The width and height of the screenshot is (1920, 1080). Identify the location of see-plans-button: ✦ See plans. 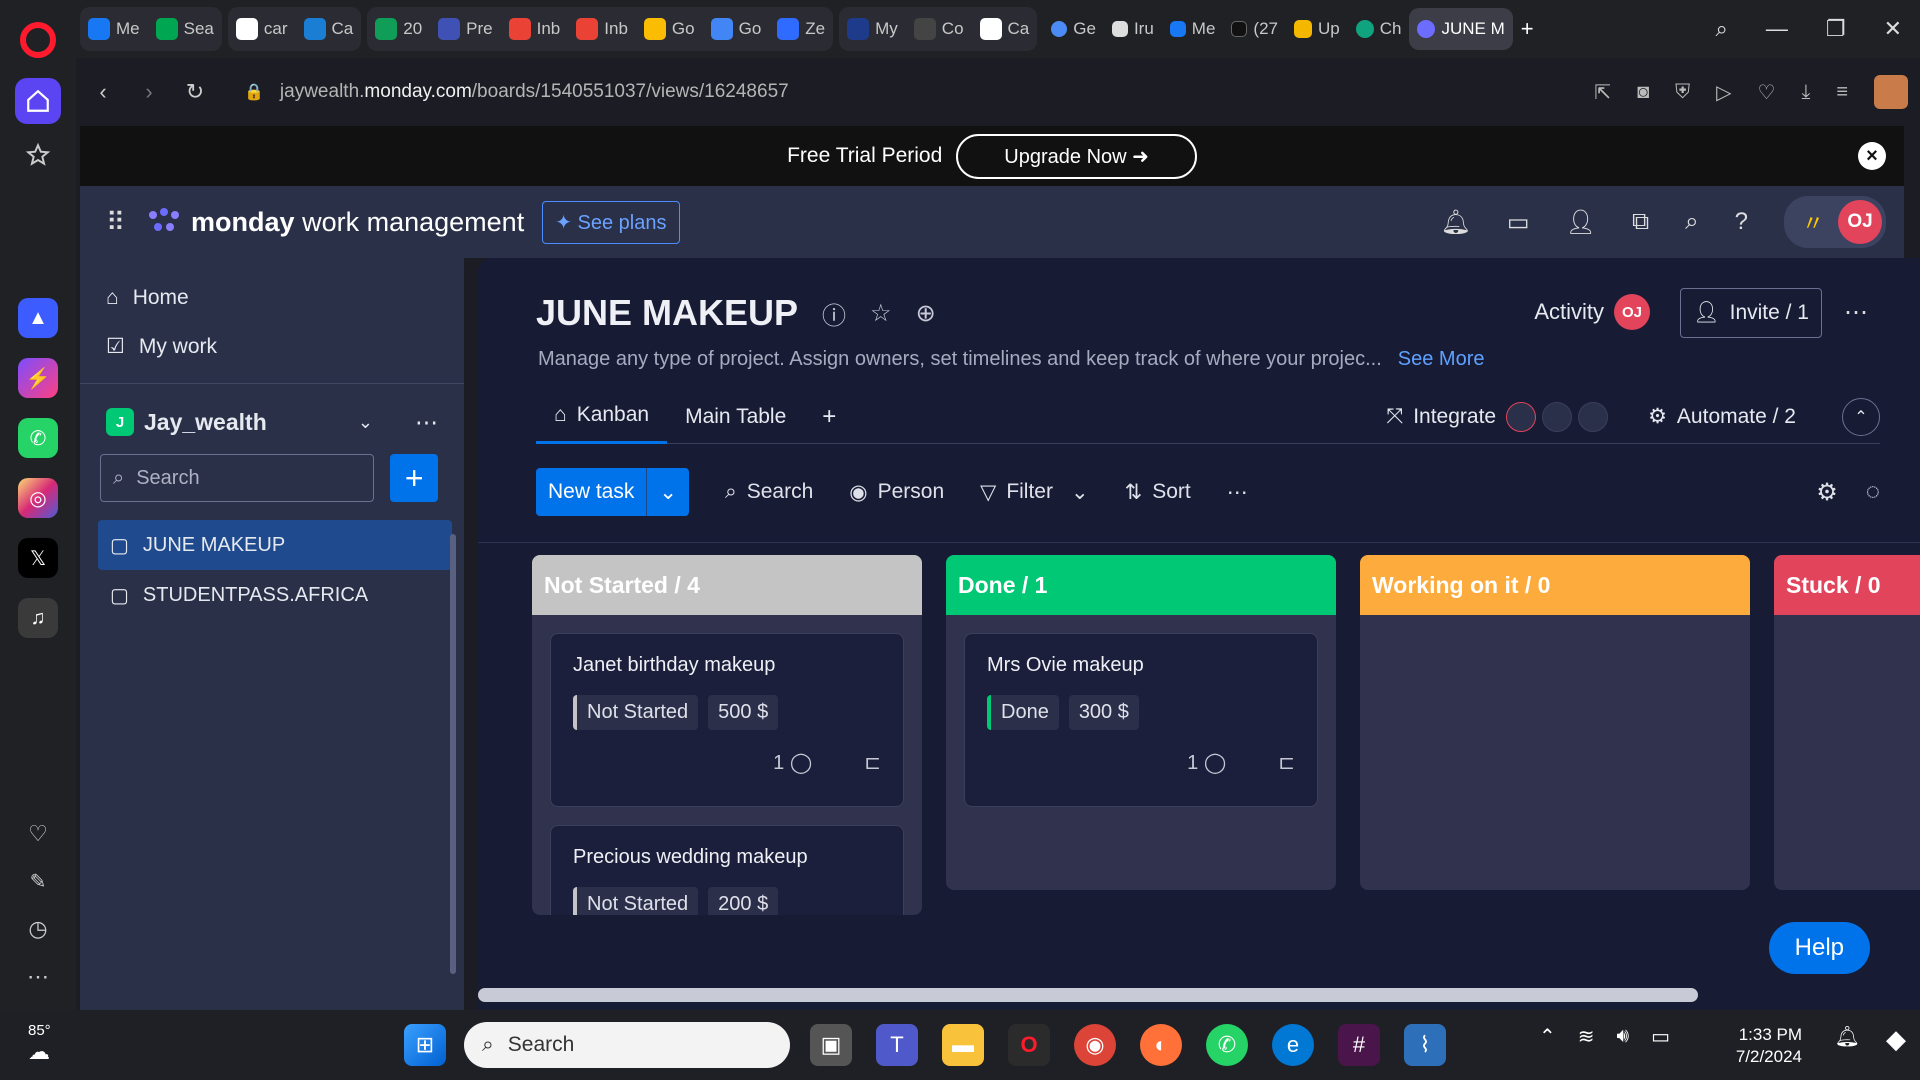
(611, 222).